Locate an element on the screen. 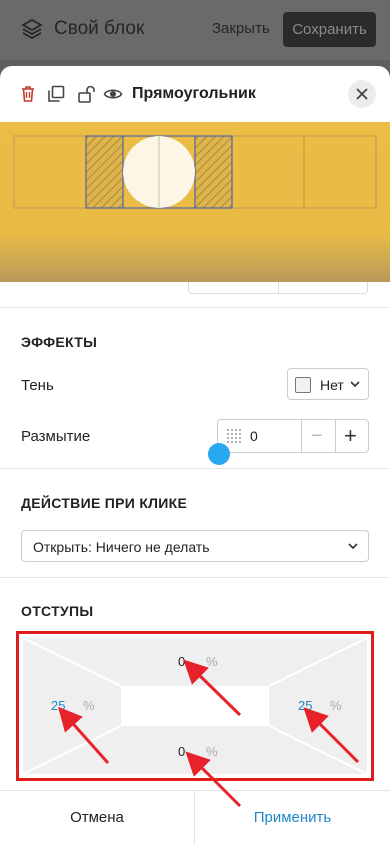 This screenshot has width=390, height=844. padding-bottom-unit: % is located at coordinates (212, 751).